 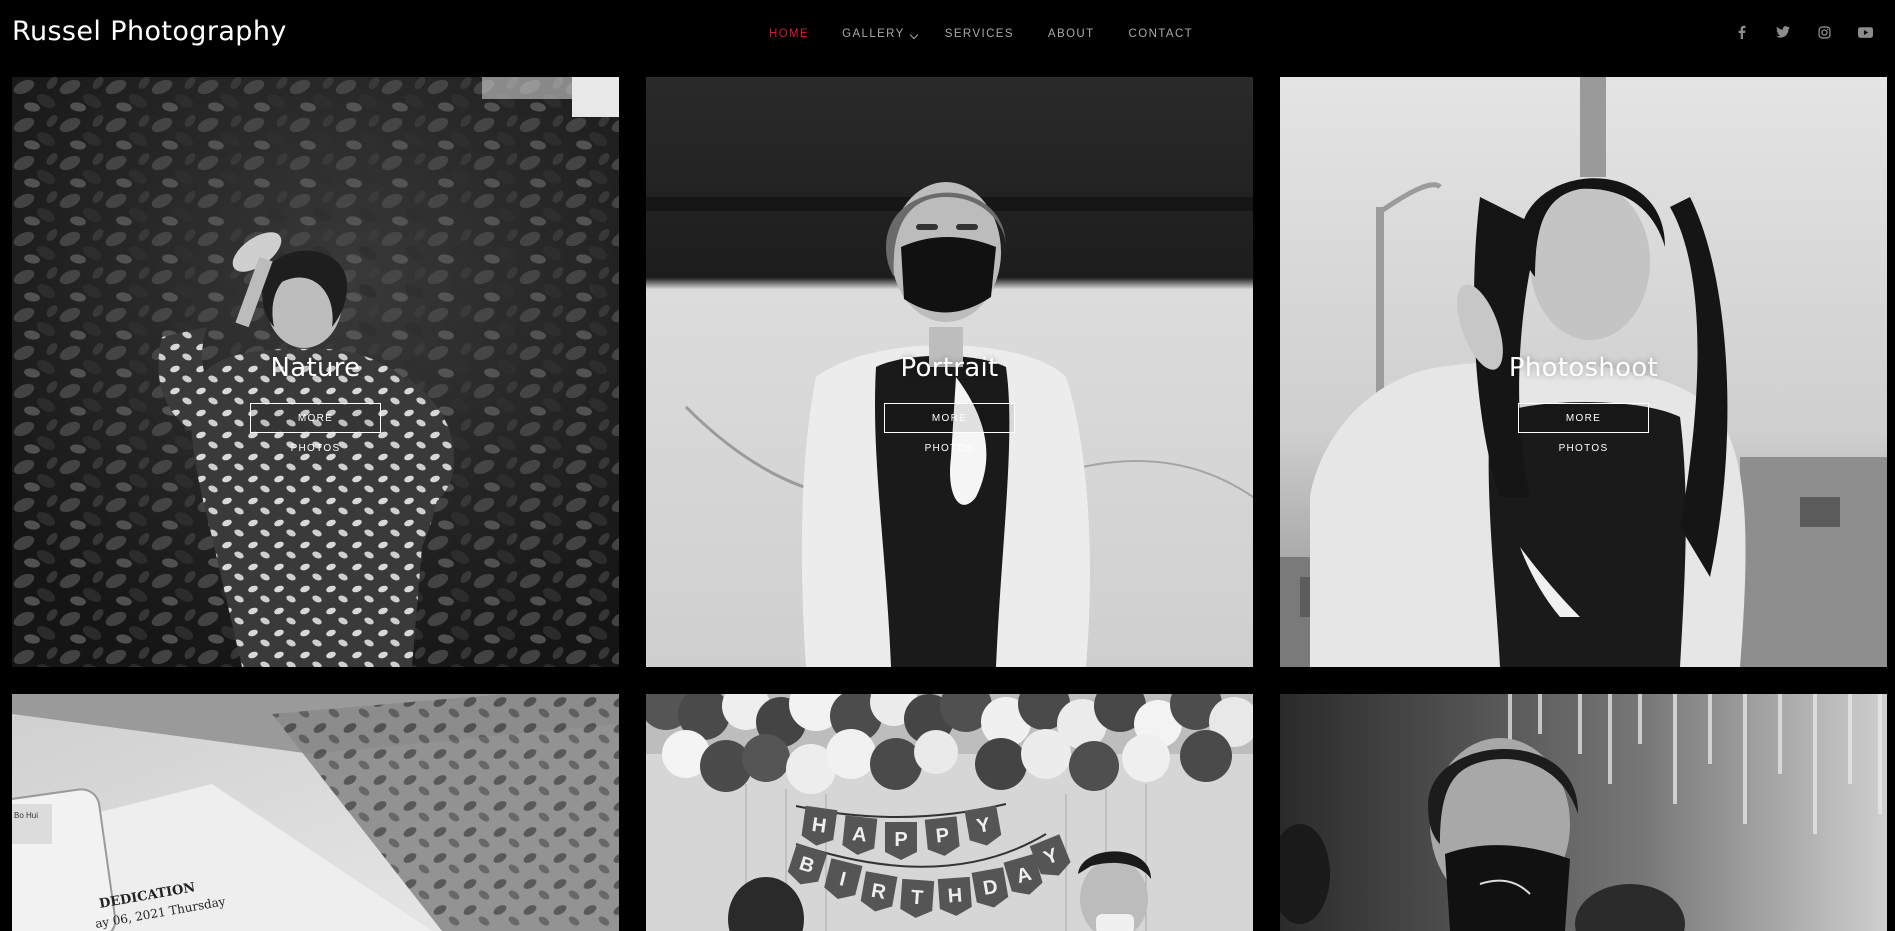 I want to click on gallery-card-event, so click(x=1583, y=812).